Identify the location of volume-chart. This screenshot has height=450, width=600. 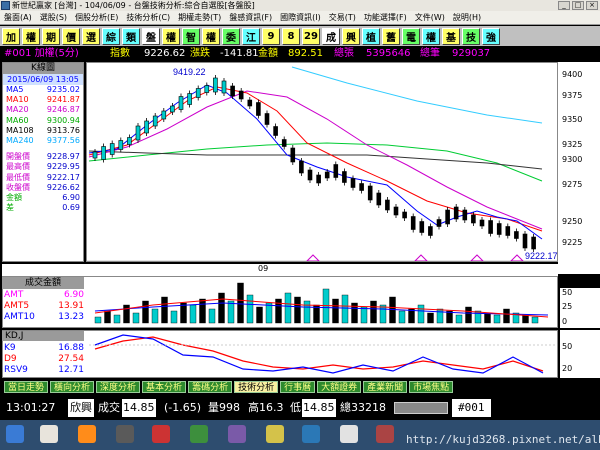
(280, 302).